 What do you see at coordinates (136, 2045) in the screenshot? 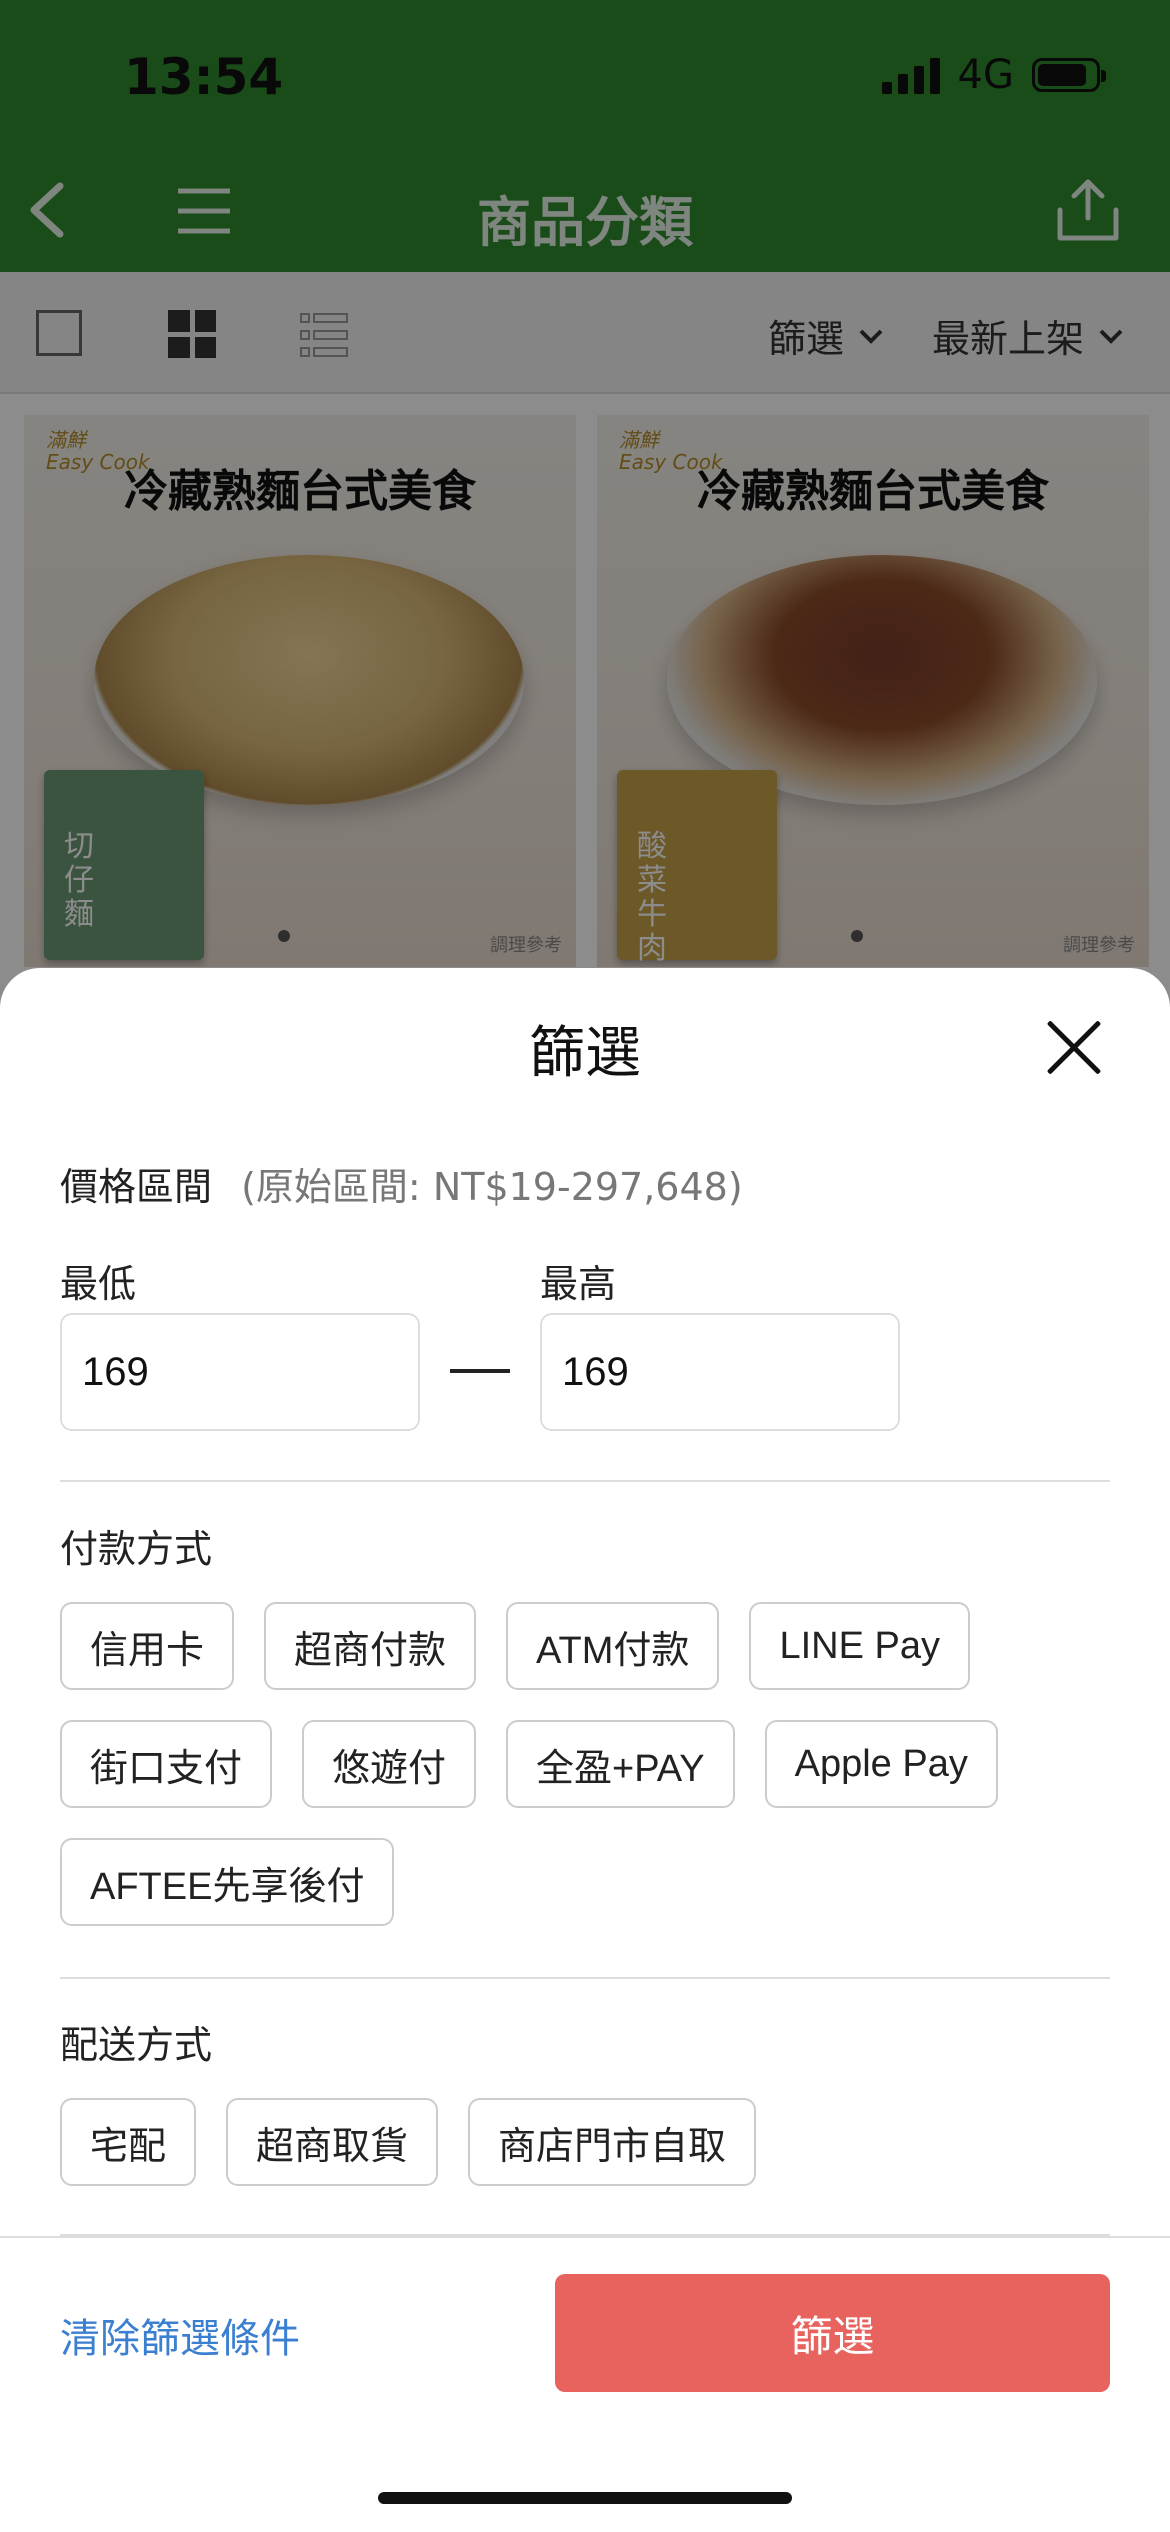
I see `shipping-method-label: 配送方式` at bounding box center [136, 2045].